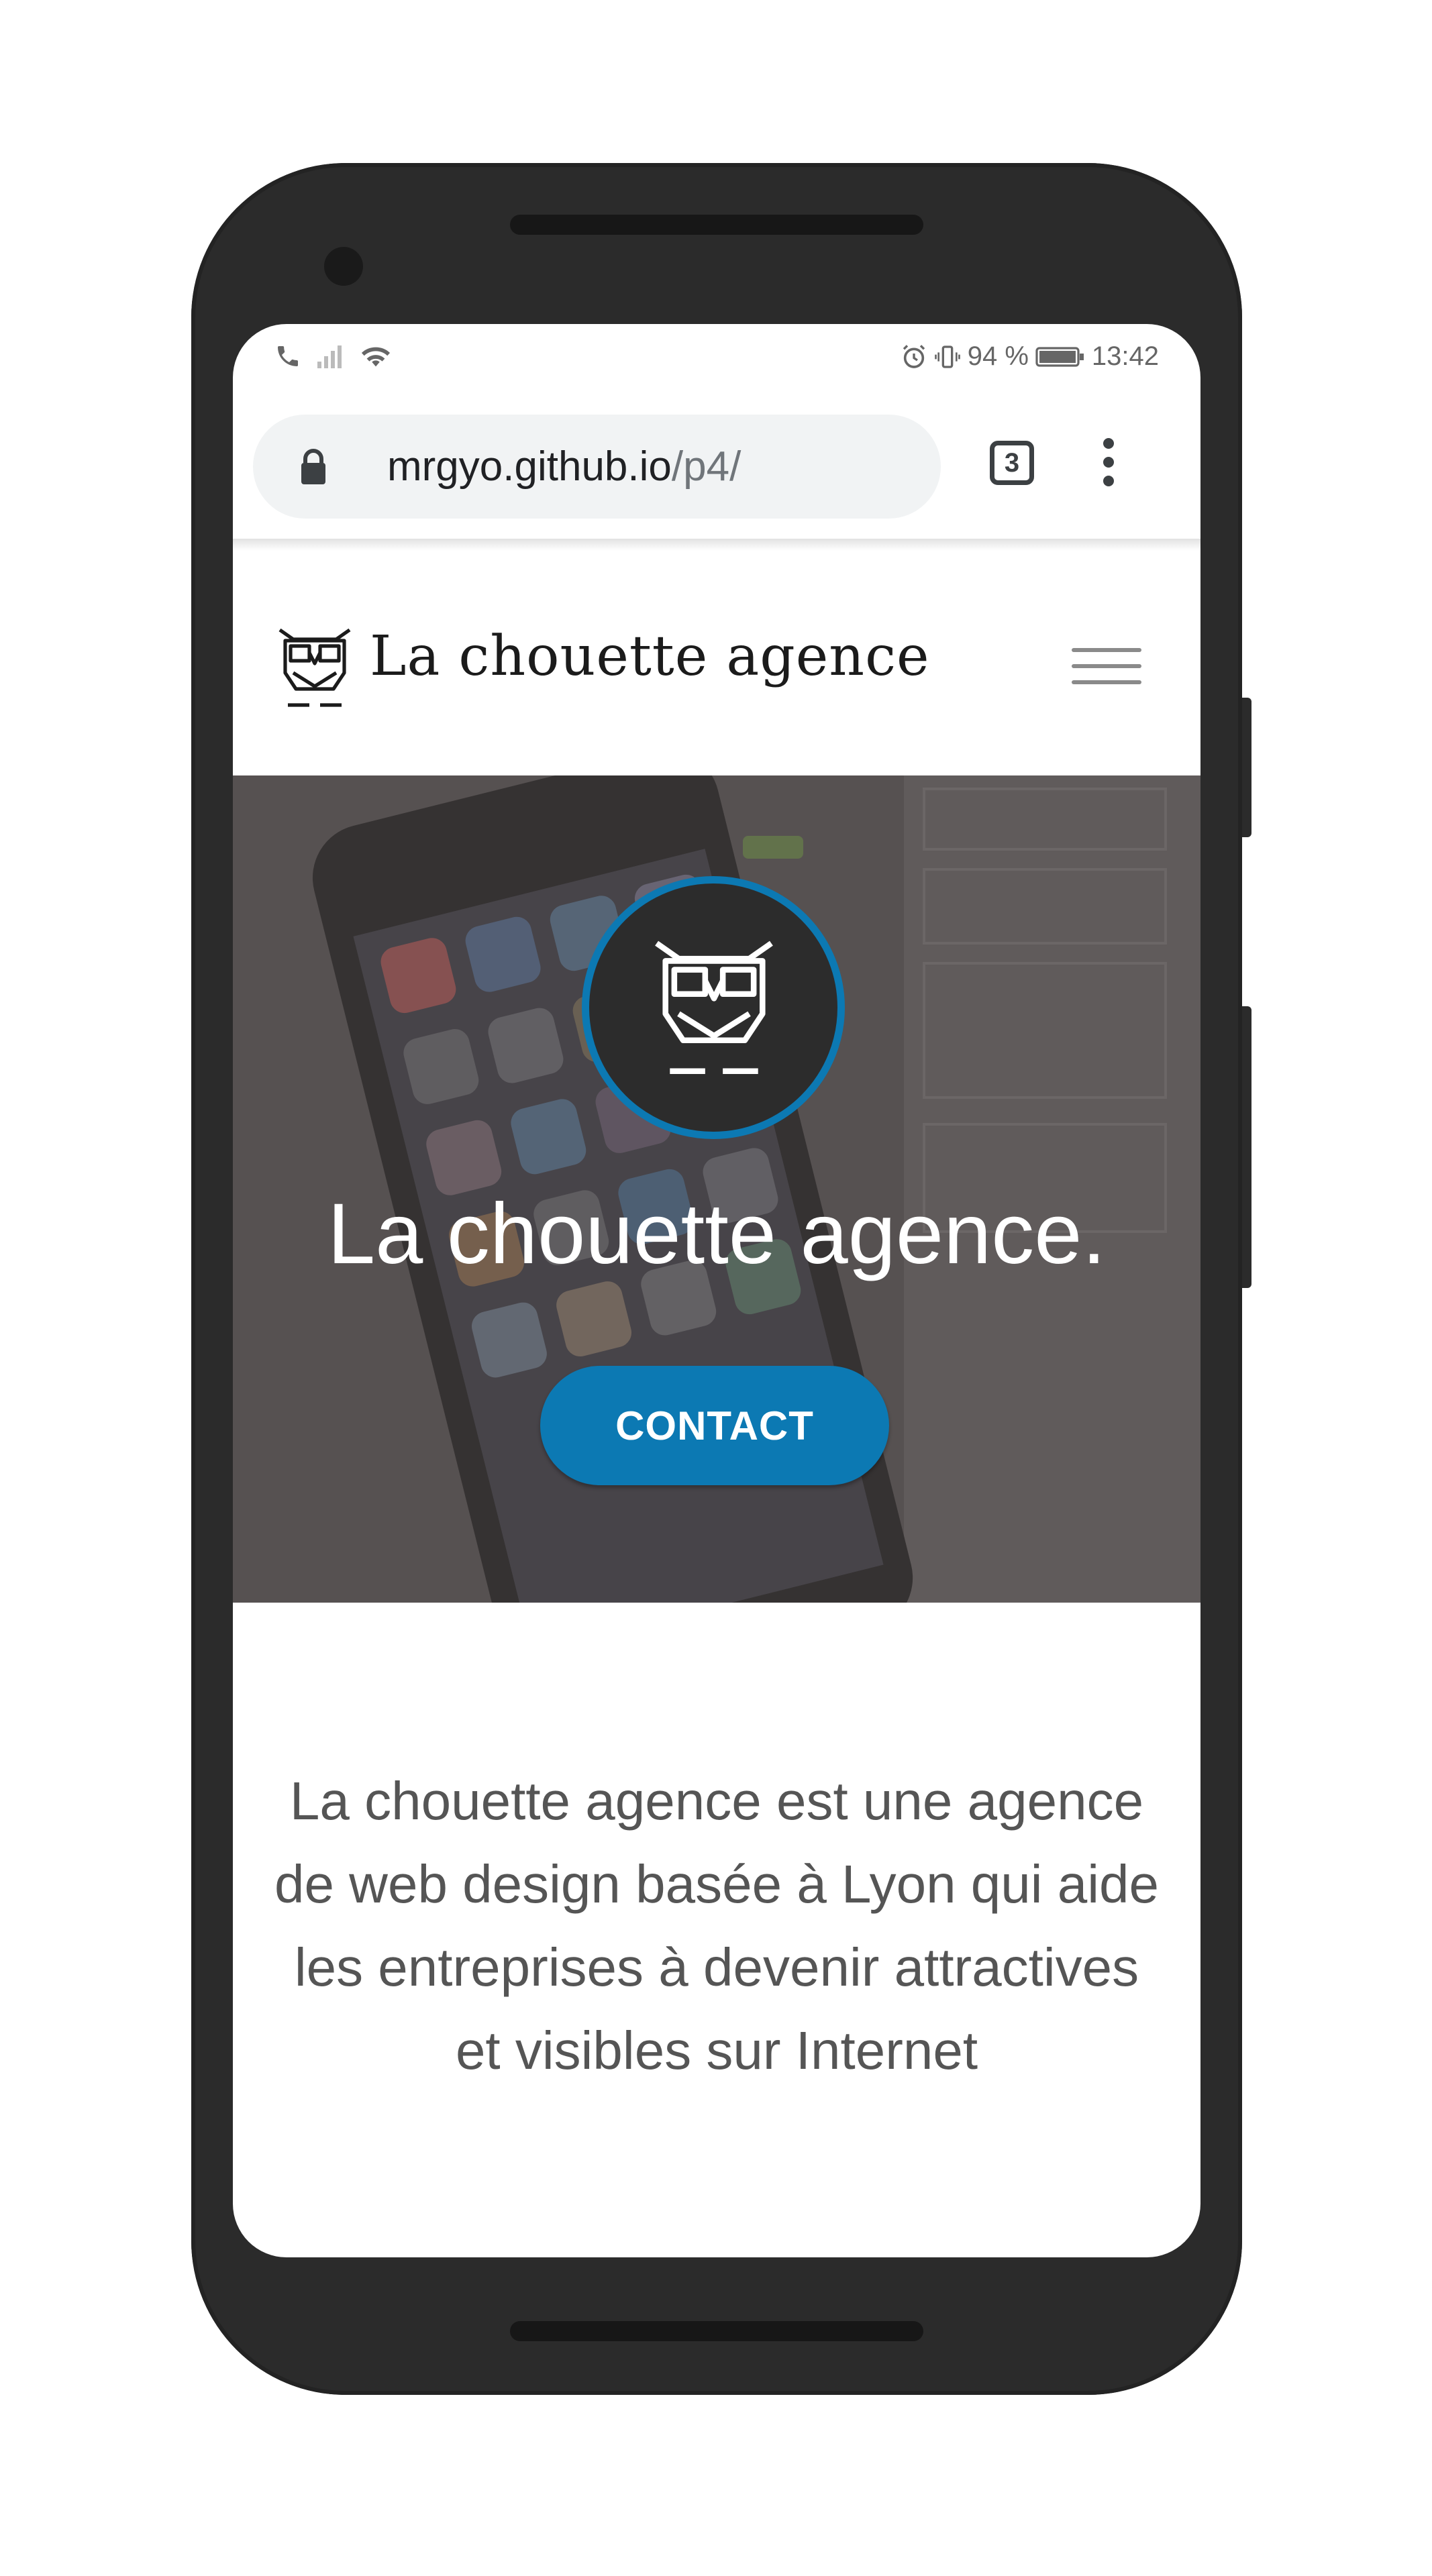  I want to click on url-path: /p4/, so click(706, 466).